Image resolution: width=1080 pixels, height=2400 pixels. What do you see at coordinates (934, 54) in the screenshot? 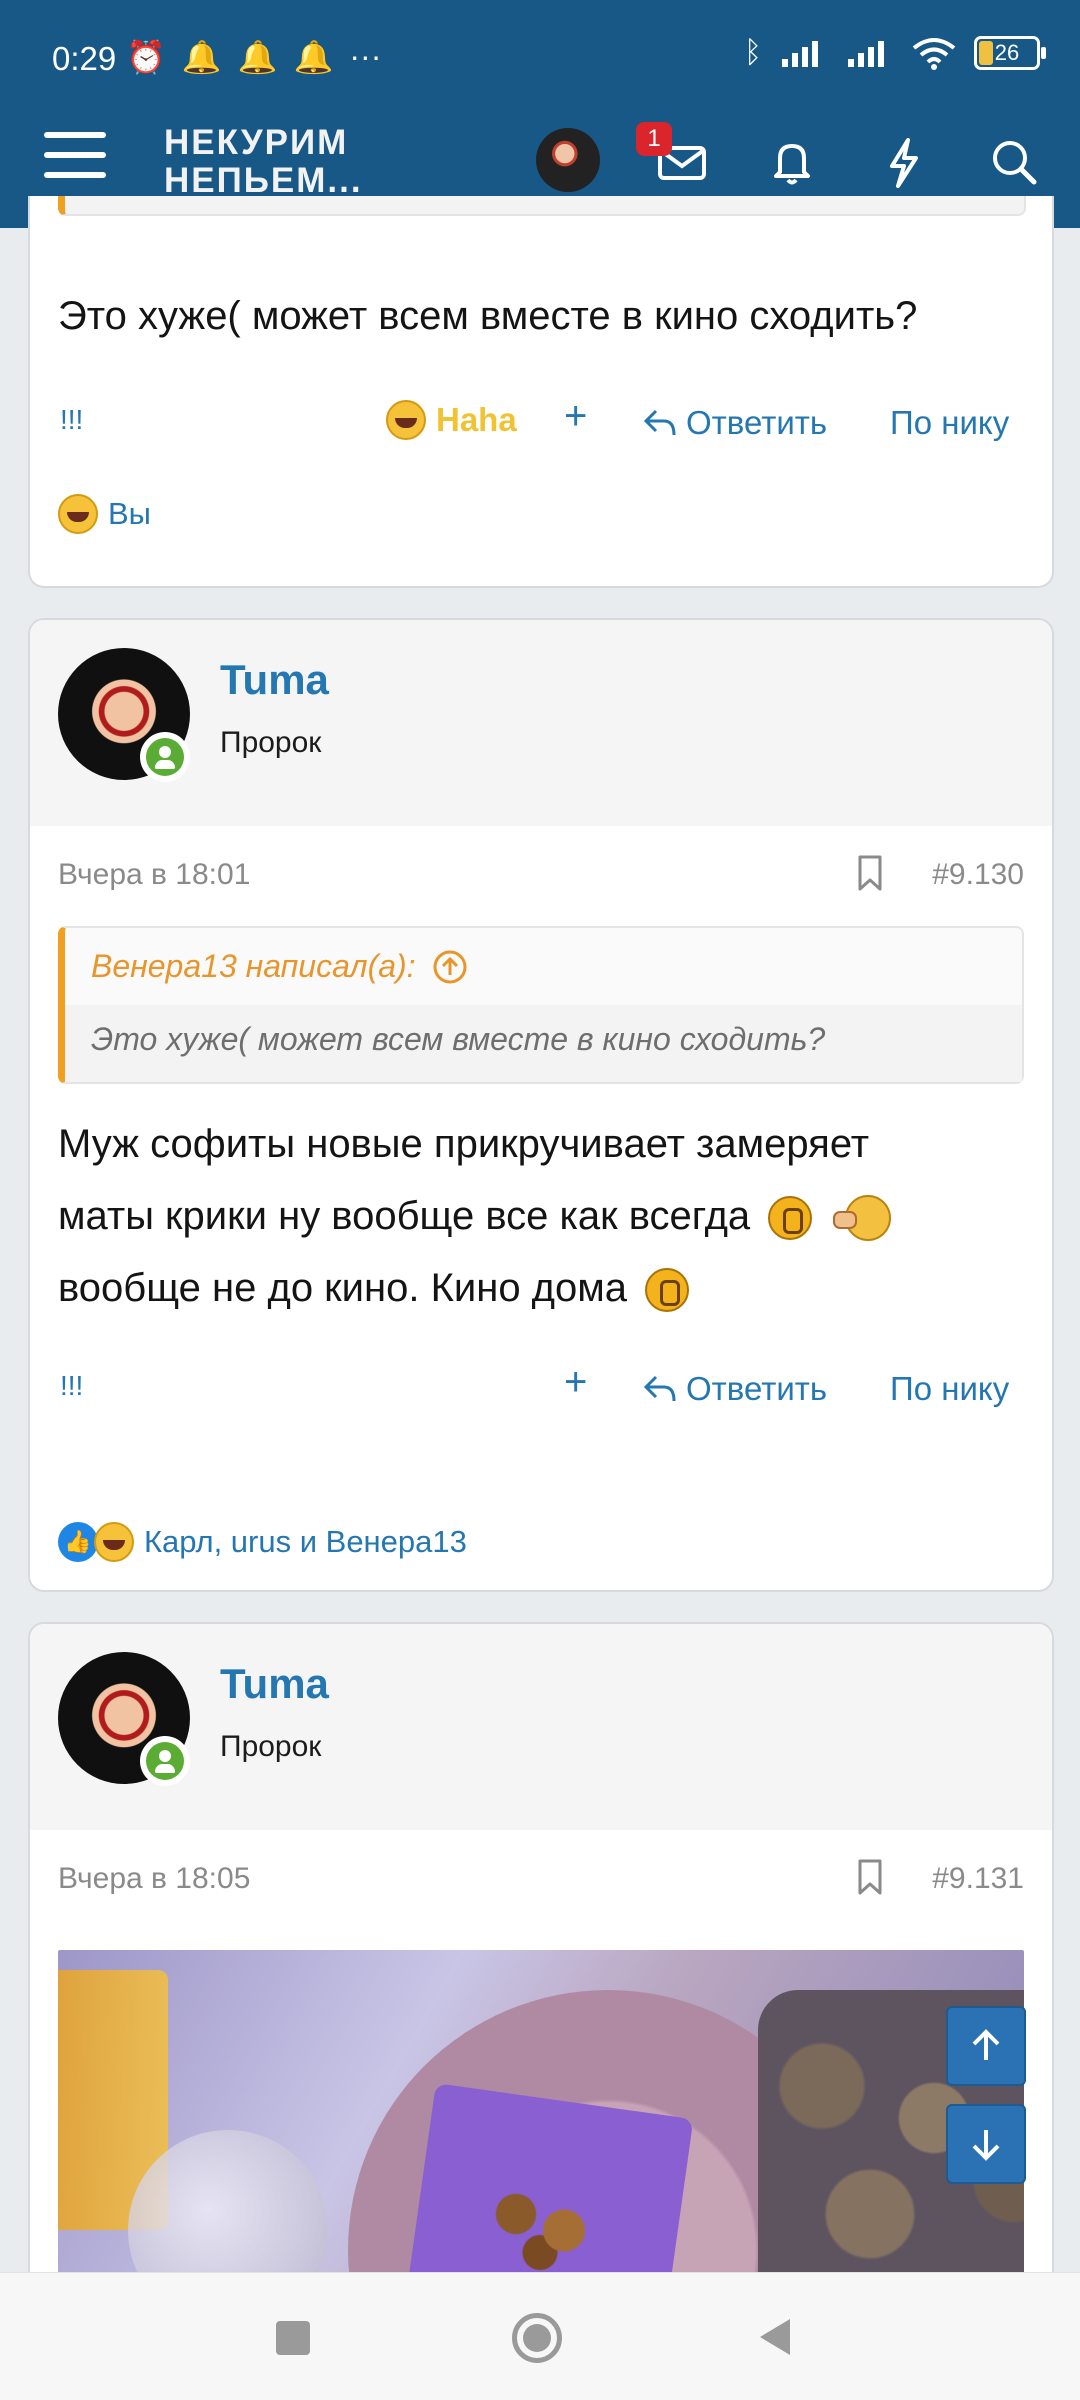
I see `wifi-icon` at bounding box center [934, 54].